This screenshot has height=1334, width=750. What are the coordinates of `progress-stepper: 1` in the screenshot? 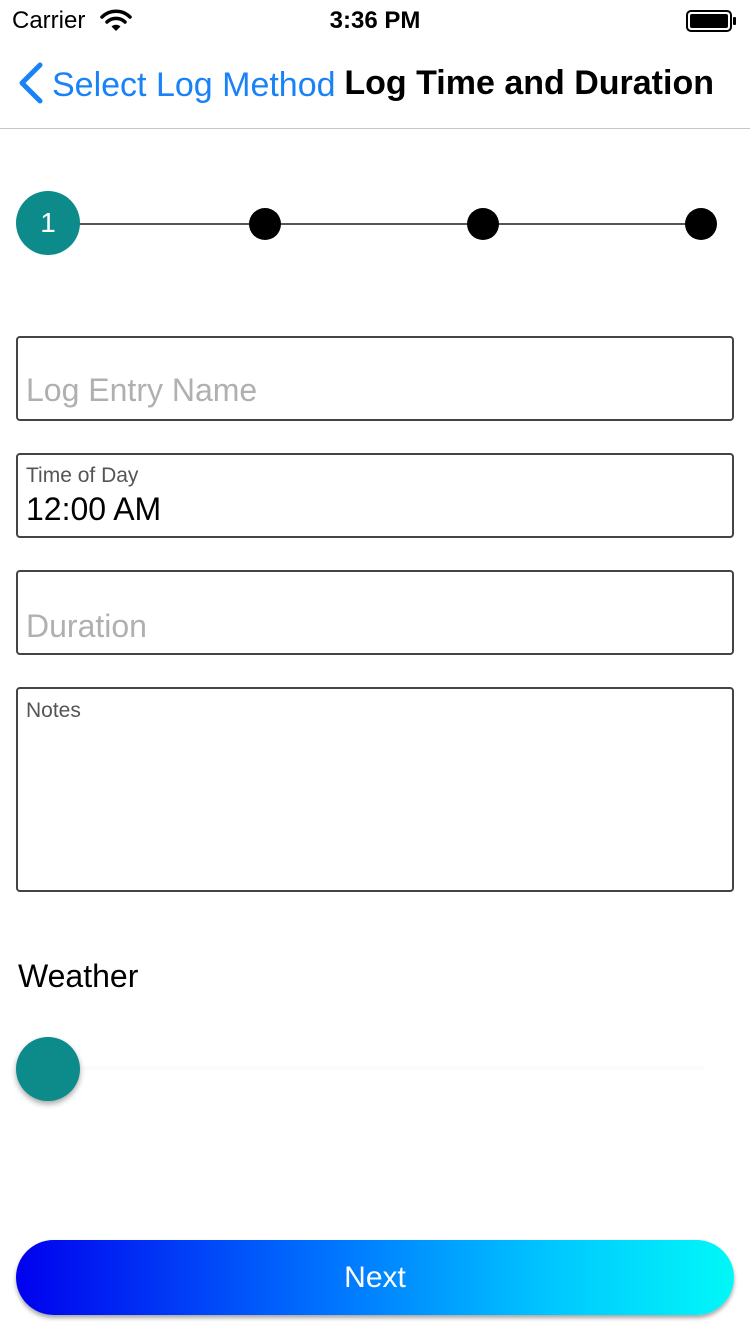 It's located at (367, 224).